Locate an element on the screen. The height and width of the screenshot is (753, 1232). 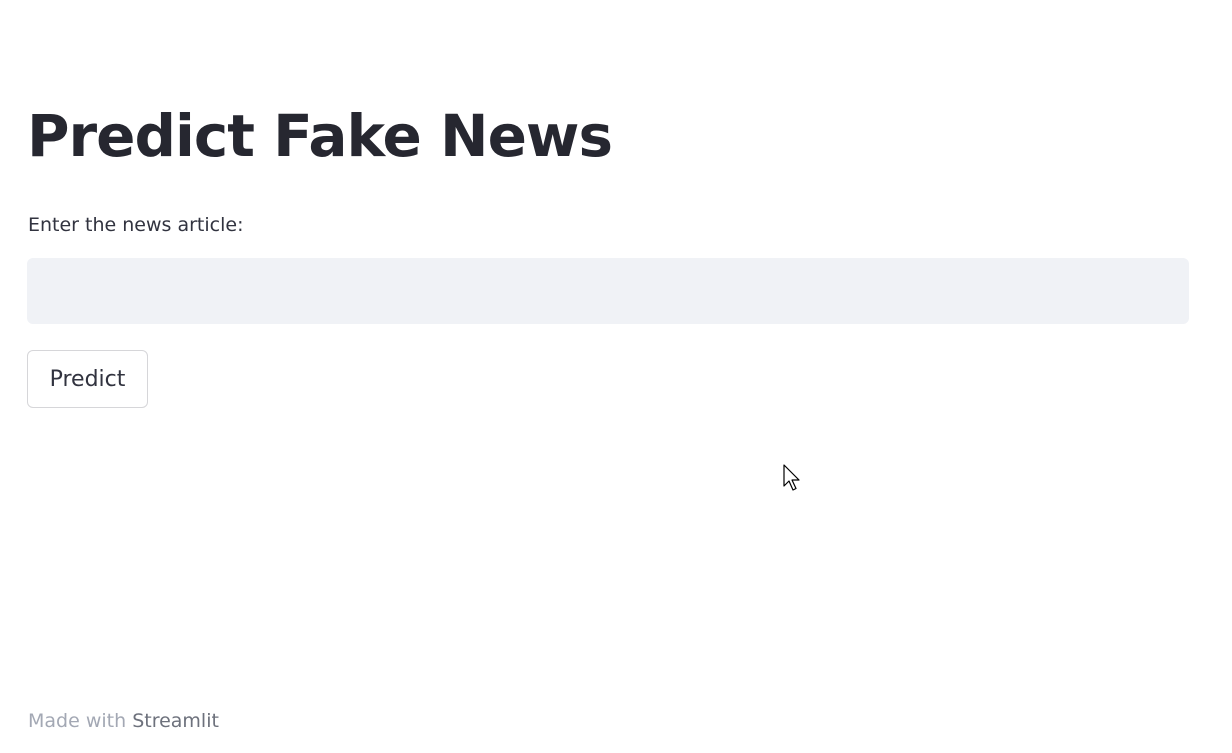
mouse-pointer-icon is located at coordinates (791, 477).